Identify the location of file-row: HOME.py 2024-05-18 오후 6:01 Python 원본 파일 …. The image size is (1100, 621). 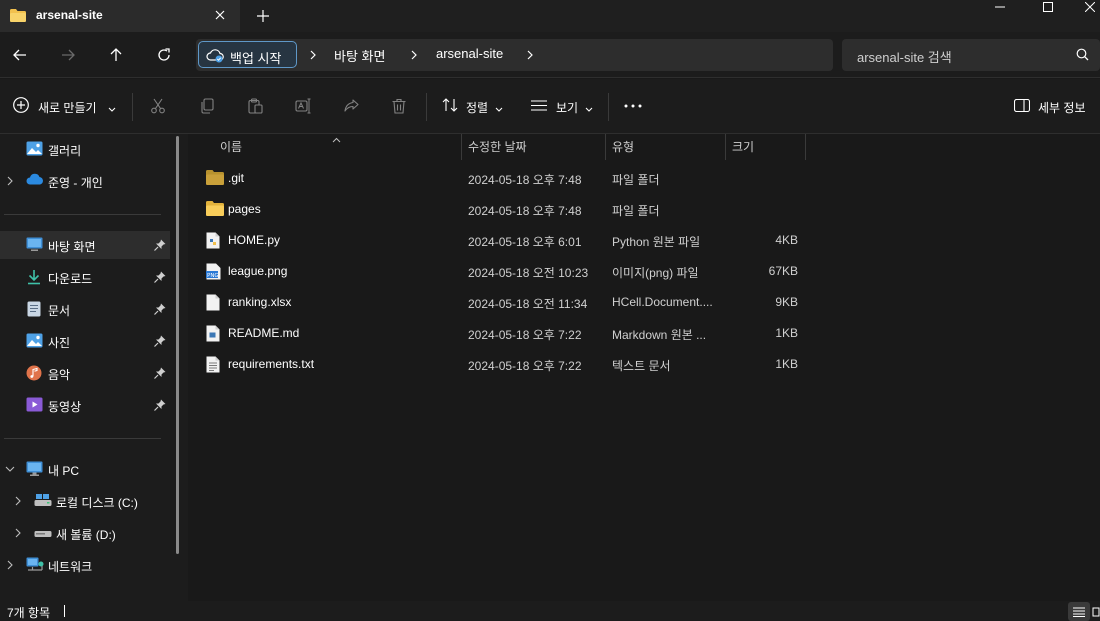
(502, 240).